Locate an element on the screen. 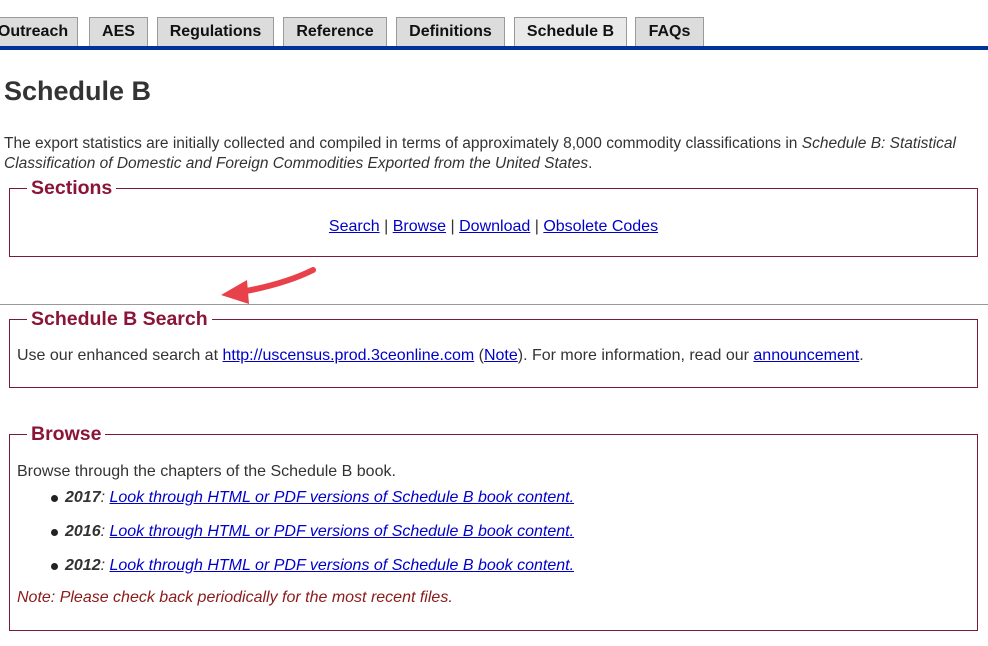 This screenshot has width=988, height=646. tab-outreach: Outreach is located at coordinates (39, 31).